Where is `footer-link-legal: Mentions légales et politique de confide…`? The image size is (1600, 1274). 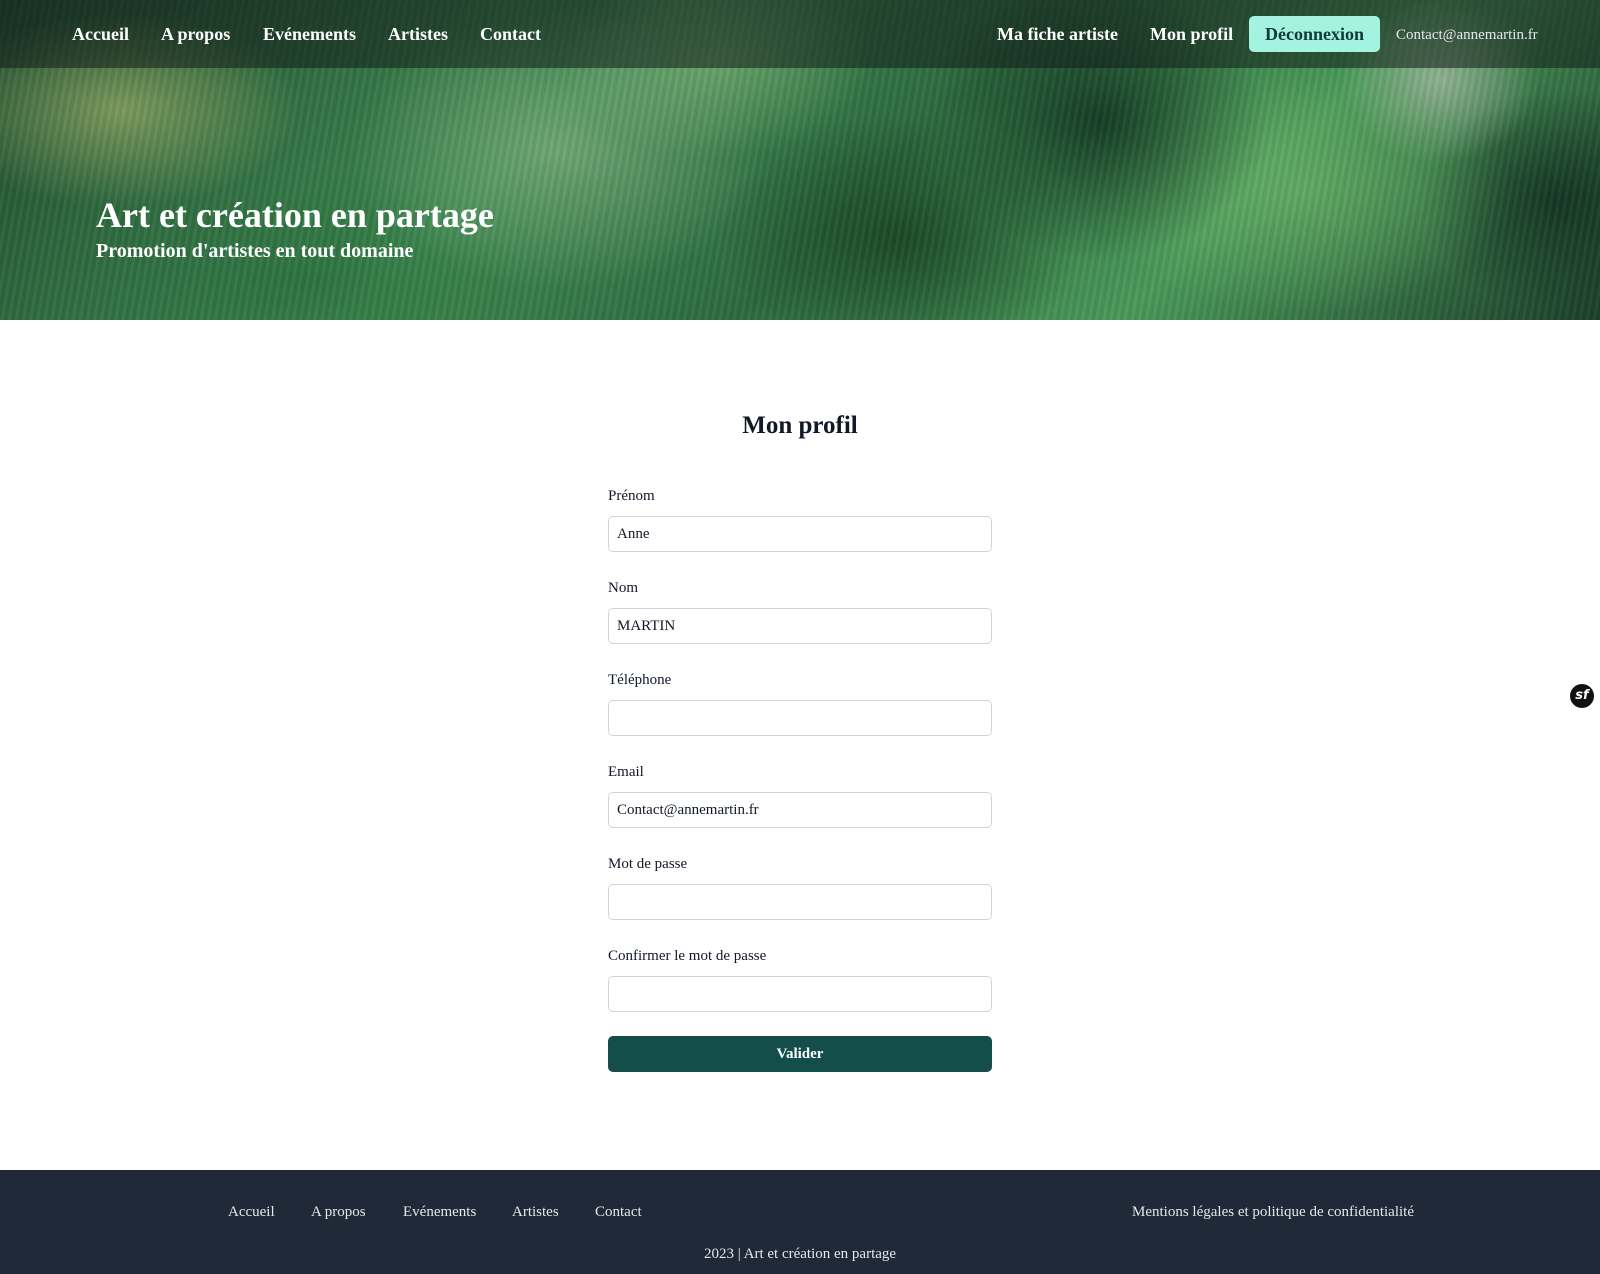 footer-link-legal: Mentions légales et politique de confide… is located at coordinates (1273, 1212).